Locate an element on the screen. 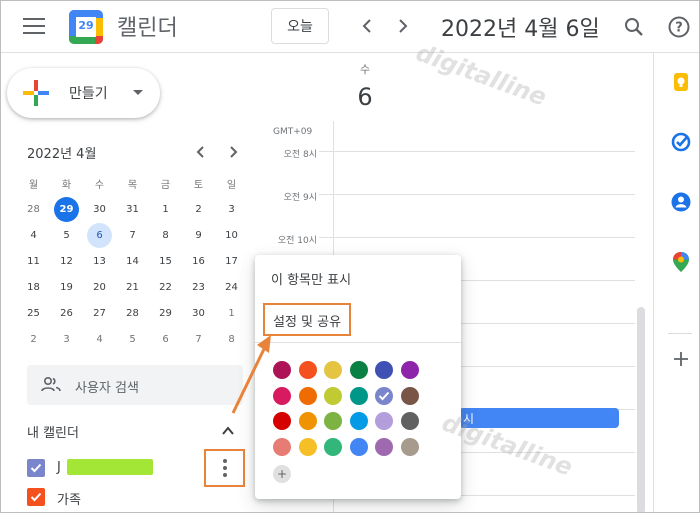 Image resolution: width=700 pixels, height=513 pixels. more-options-button is located at coordinates (224, 468).